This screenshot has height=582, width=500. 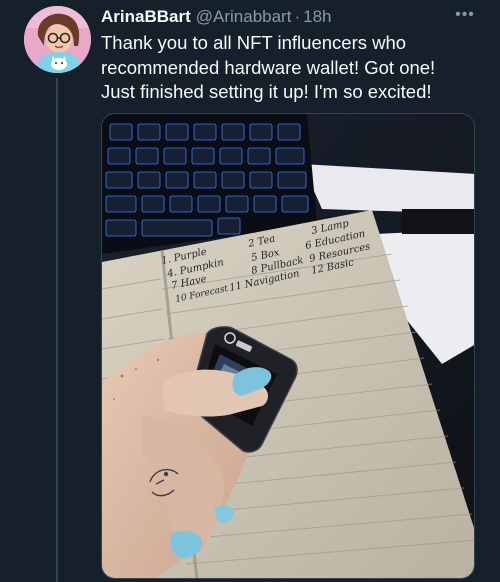 I want to click on avatar-image, so click(x=57, y=39).